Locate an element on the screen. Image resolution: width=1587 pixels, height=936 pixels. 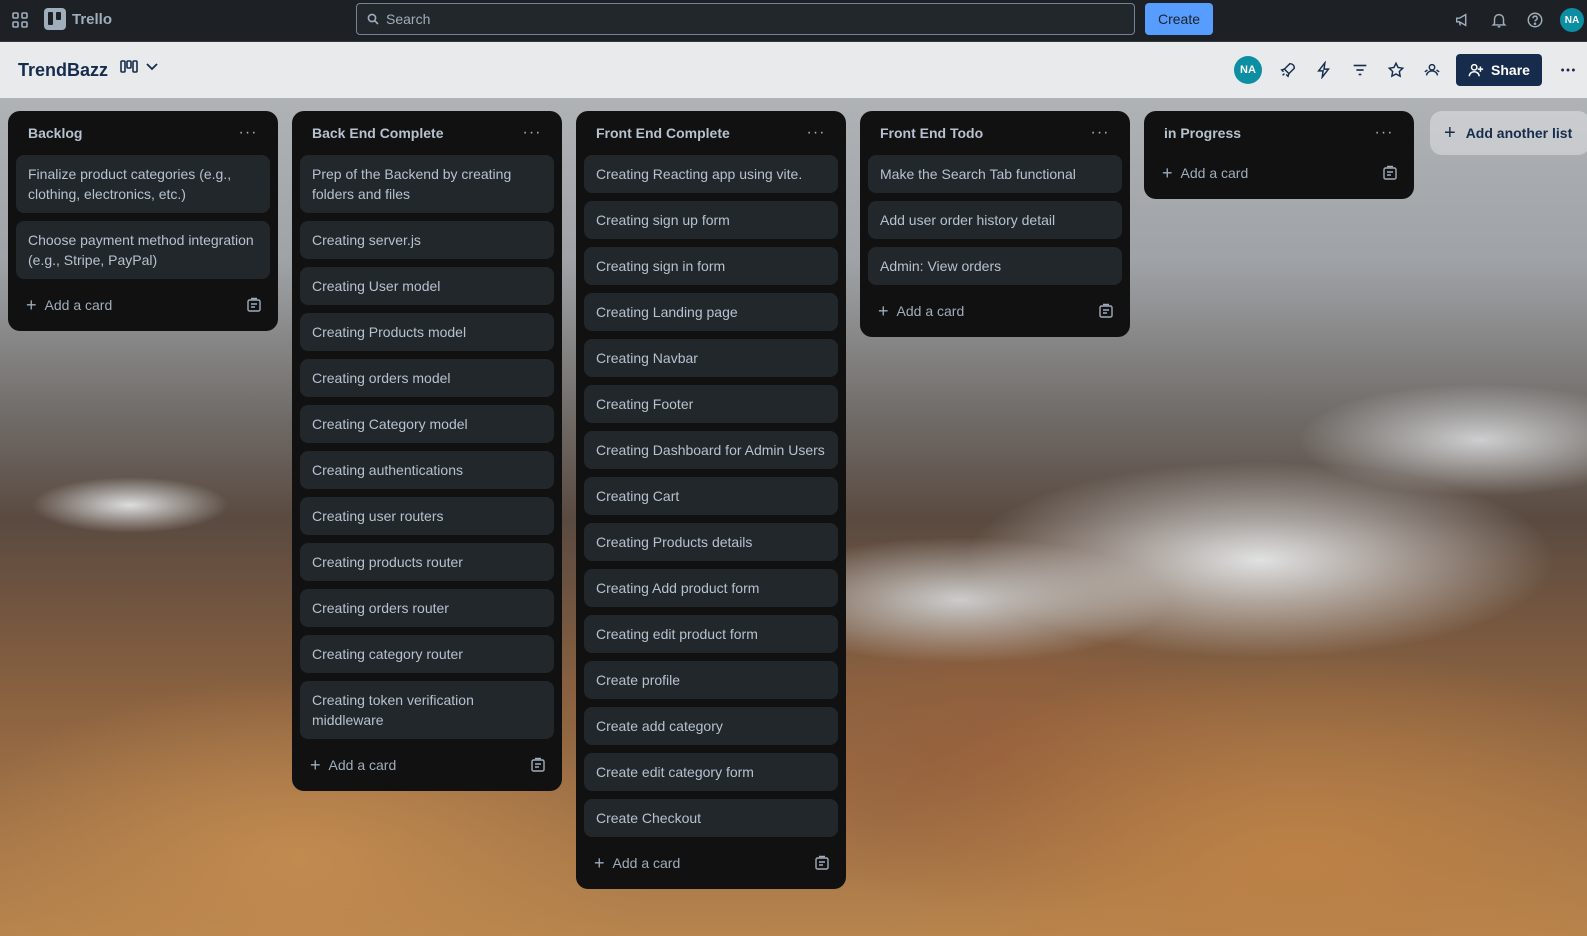
add-another-list-button: + Add another list is located at coordinates (1508, 133).